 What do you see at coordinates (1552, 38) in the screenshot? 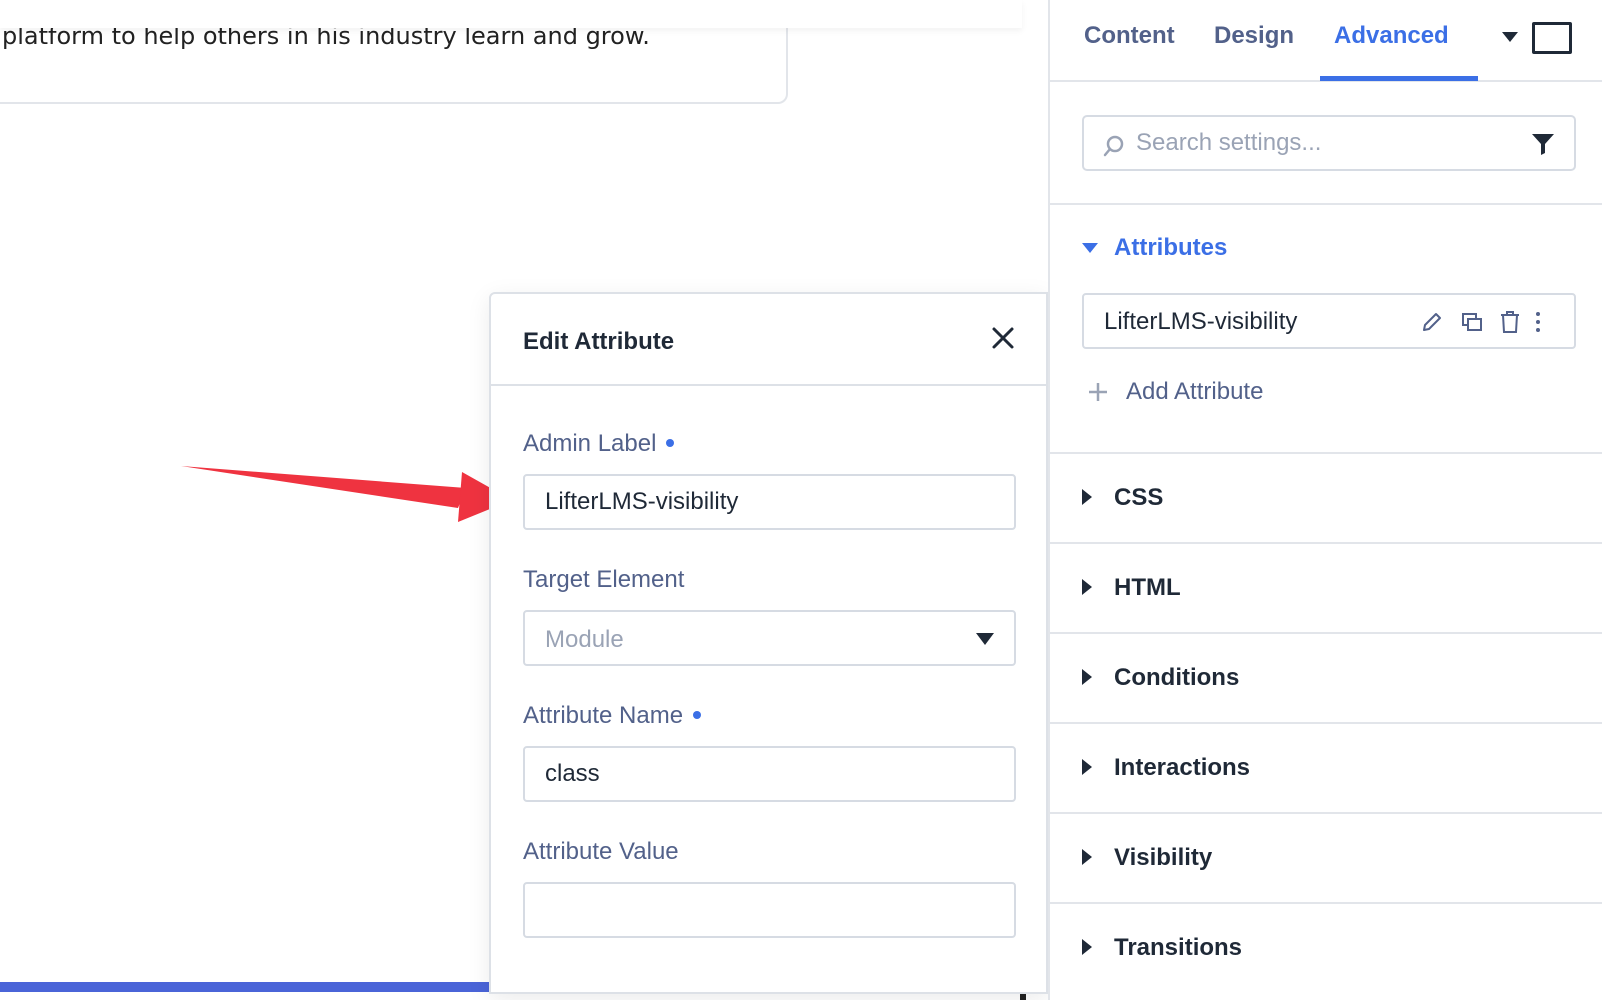
I see `device-preview-icon` at bounding box center [1552, 38].